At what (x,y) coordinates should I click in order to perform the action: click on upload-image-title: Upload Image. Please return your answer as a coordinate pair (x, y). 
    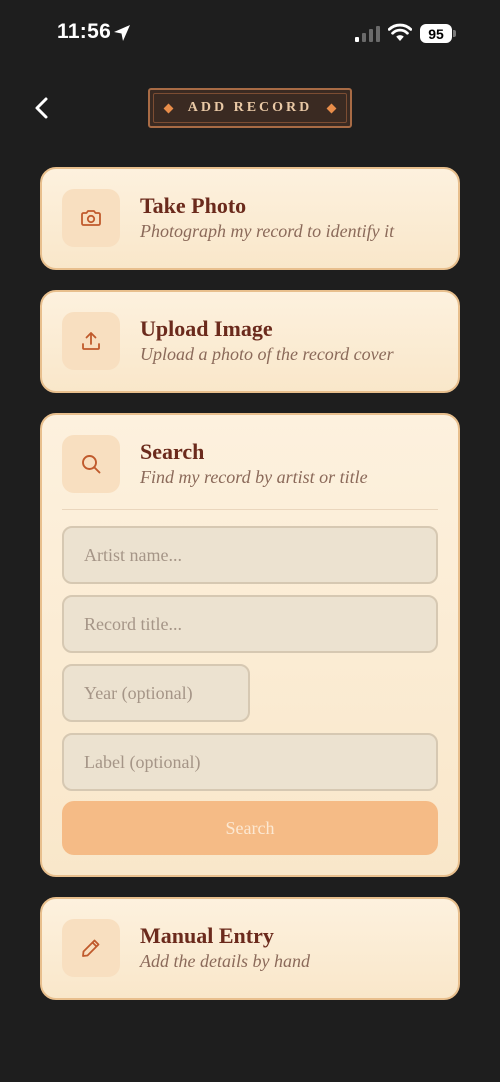
    Looking at the image, I should click on (206, 328).